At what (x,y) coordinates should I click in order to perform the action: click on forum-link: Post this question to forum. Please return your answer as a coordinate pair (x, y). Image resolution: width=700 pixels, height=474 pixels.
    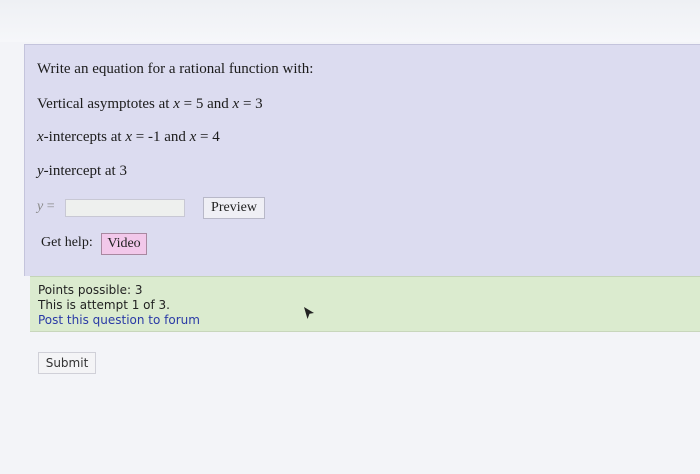
    Looking at the image, I should click on (119, 320).